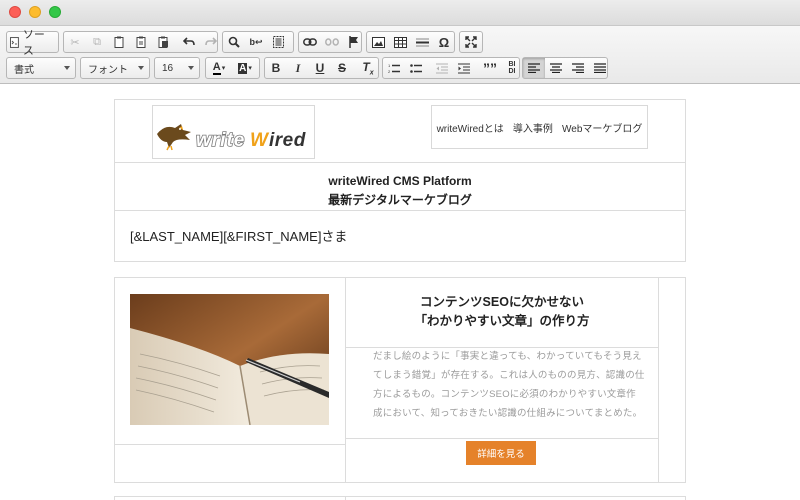 Image resolution: width=800 pixels, height=500 pixels. Describe the element at coordinates (464, 68) in the screenshot. I see `indent-button` at that location.